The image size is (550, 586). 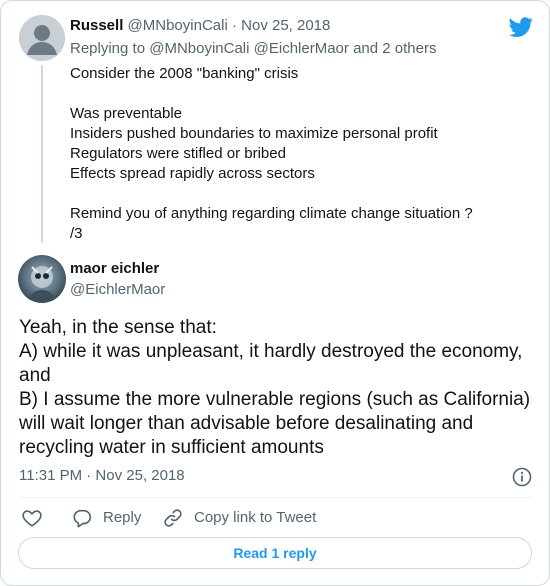 What do you see at coordinates (521, 27) in the screenshot?
I see `twitter-bird-icon` at bounding box center [521, 27].